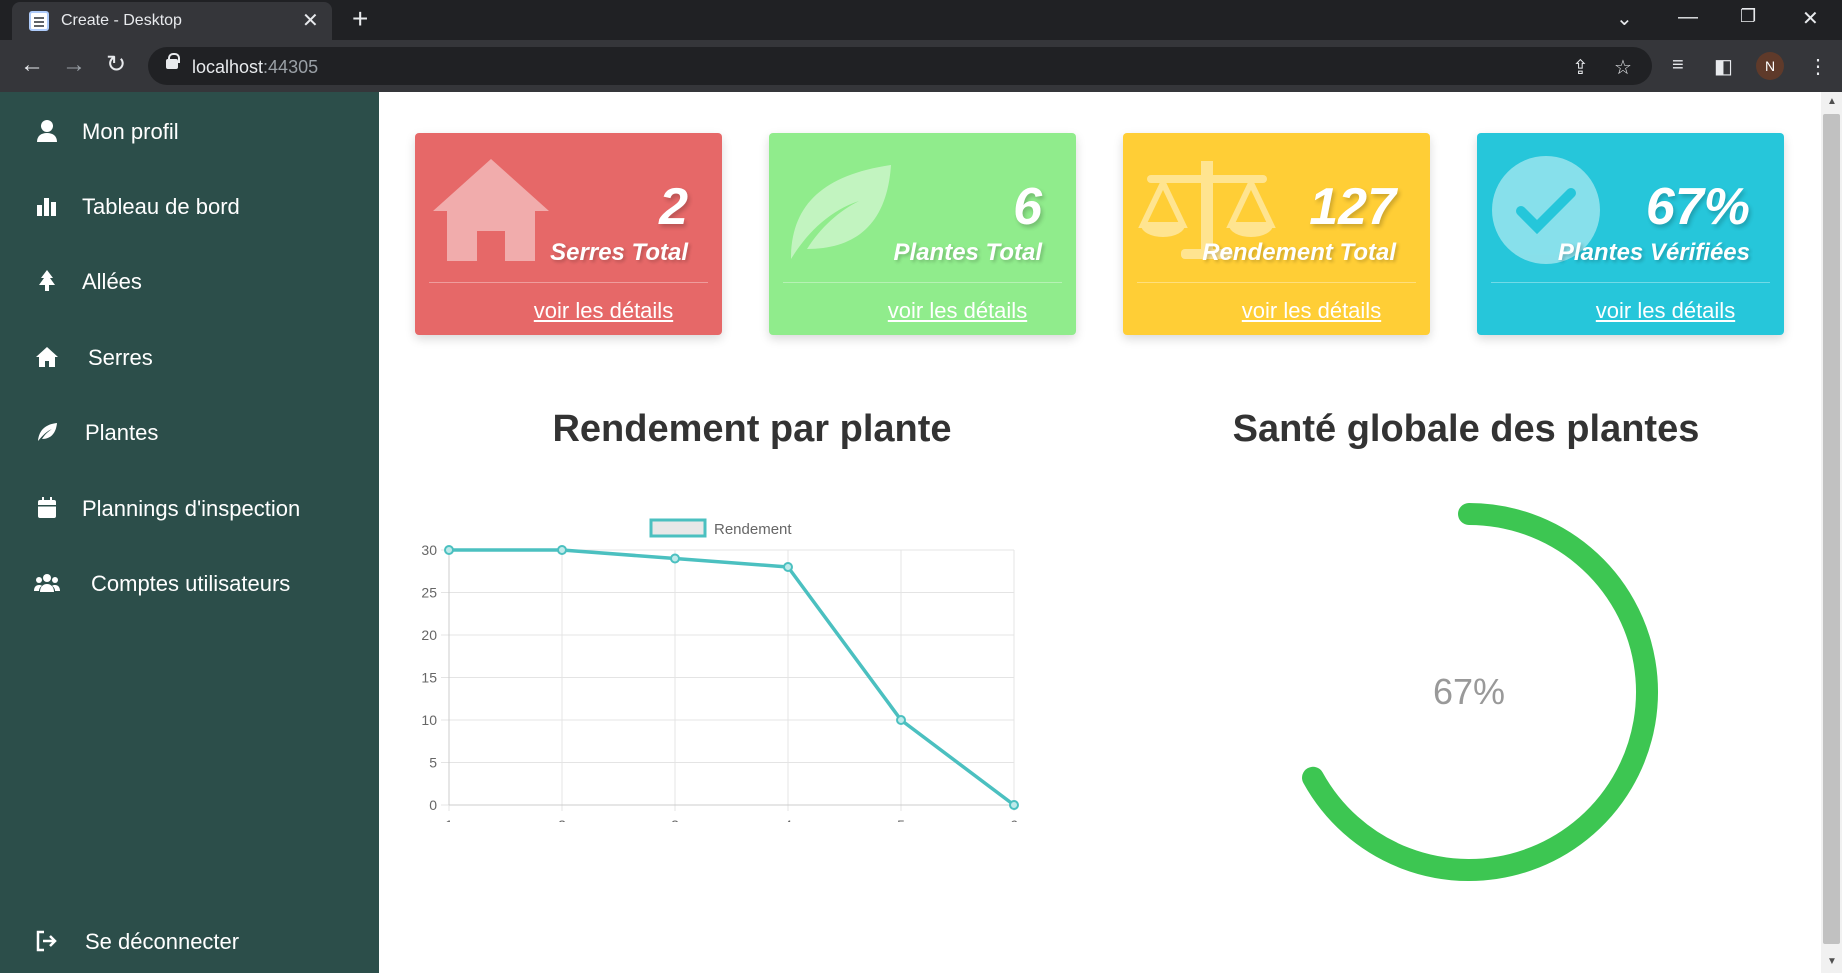  What do you see at coordinates (1014, 819) in the screenshot?
I see `x-tick-label: 6` at bounding box center [1014, 819].